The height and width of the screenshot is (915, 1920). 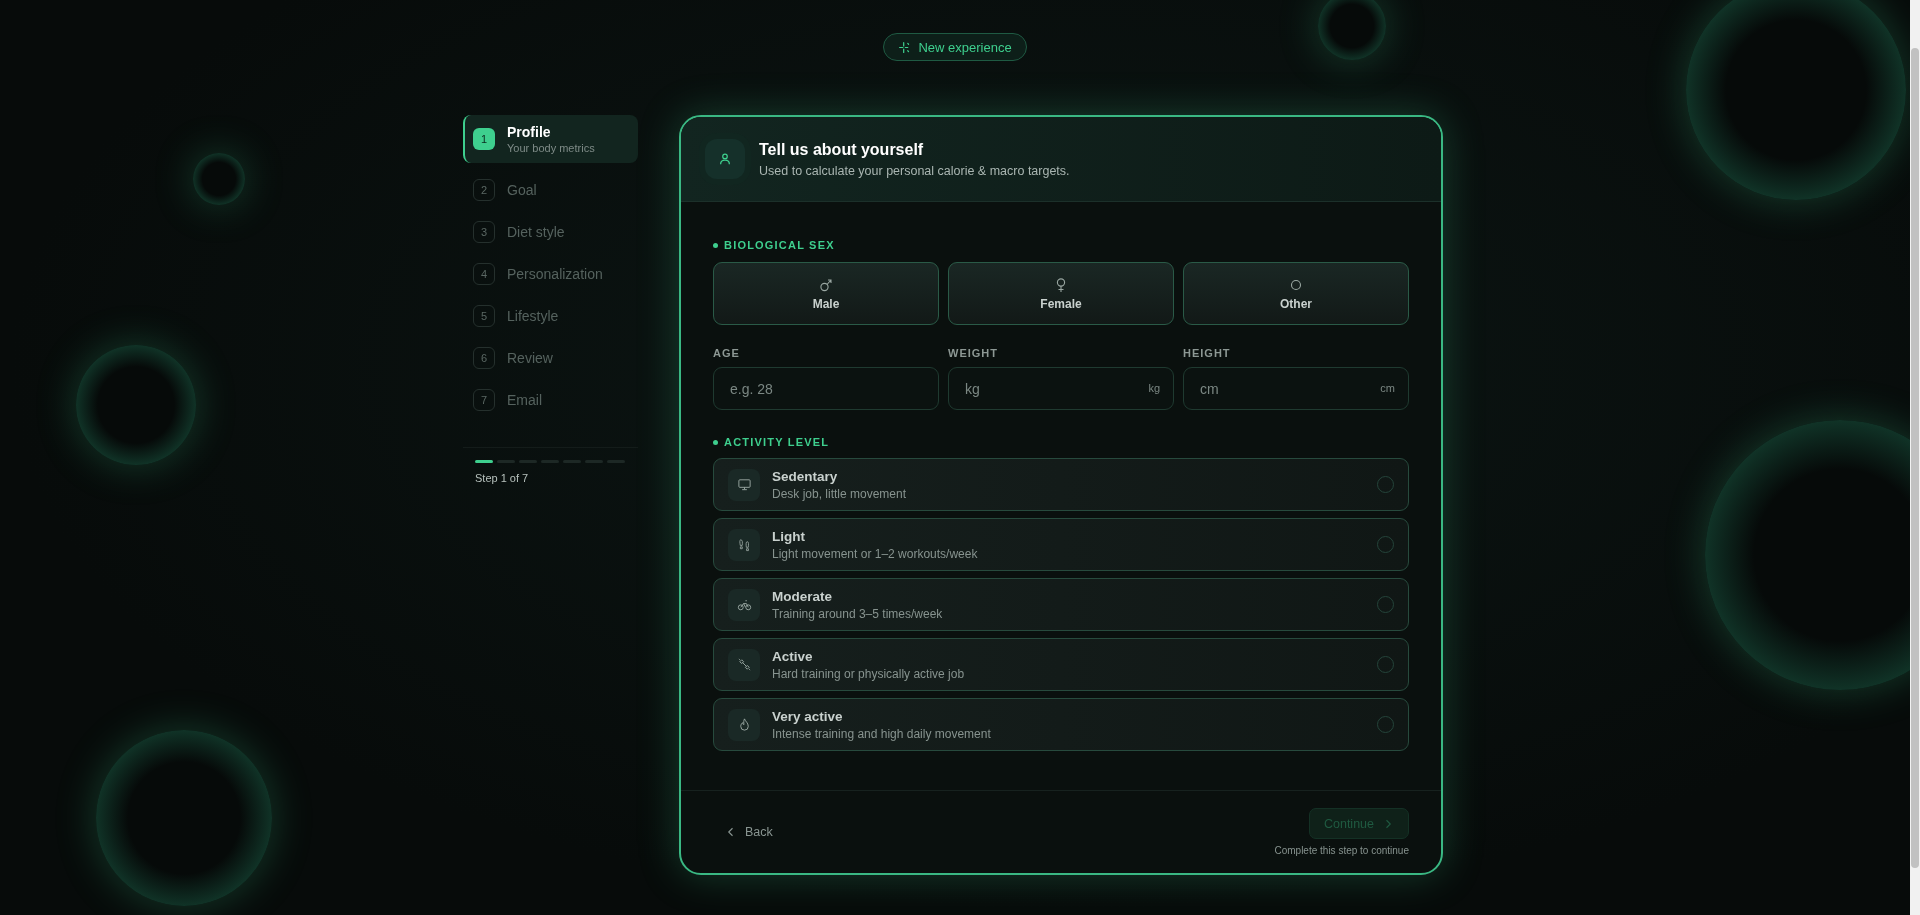 What do you see at coordinates (484, 358) in the screenshot?
I see `step-number: 6` at bounding box center [484, 358].